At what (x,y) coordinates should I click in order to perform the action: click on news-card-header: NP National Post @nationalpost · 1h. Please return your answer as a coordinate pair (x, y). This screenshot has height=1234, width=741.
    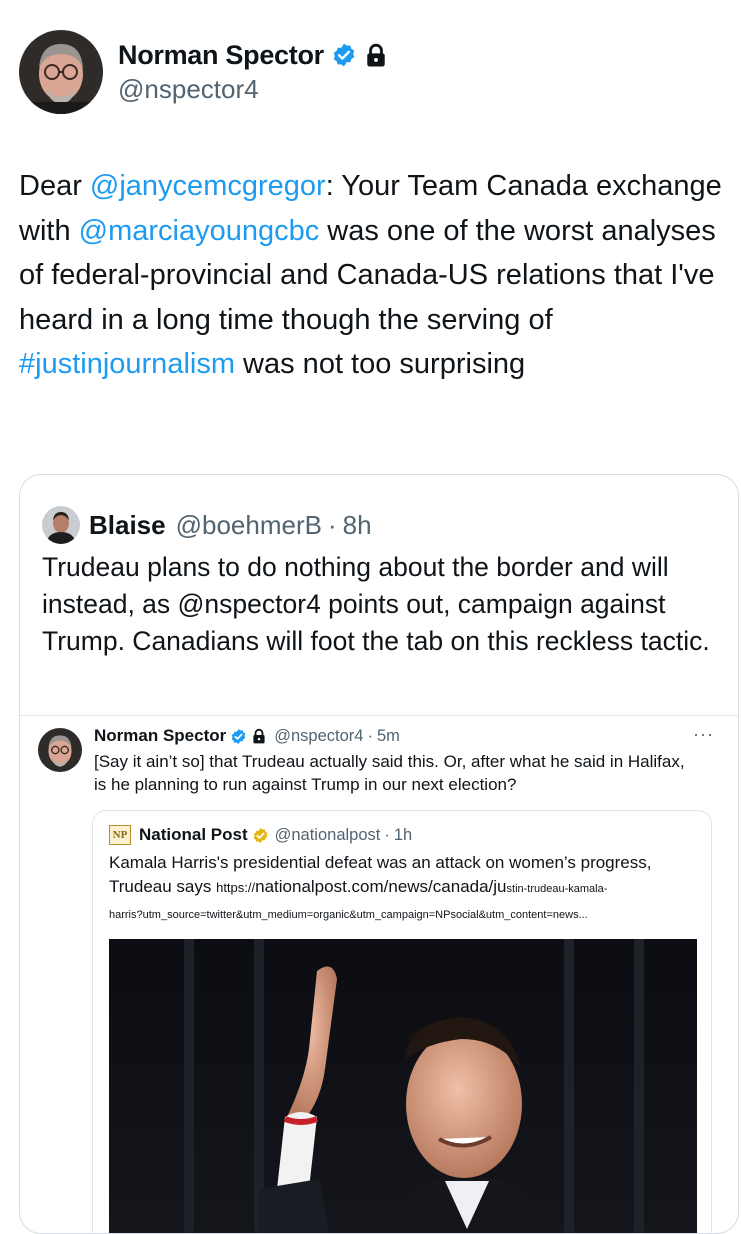
    Looking at the image, I should click on (260, 835).